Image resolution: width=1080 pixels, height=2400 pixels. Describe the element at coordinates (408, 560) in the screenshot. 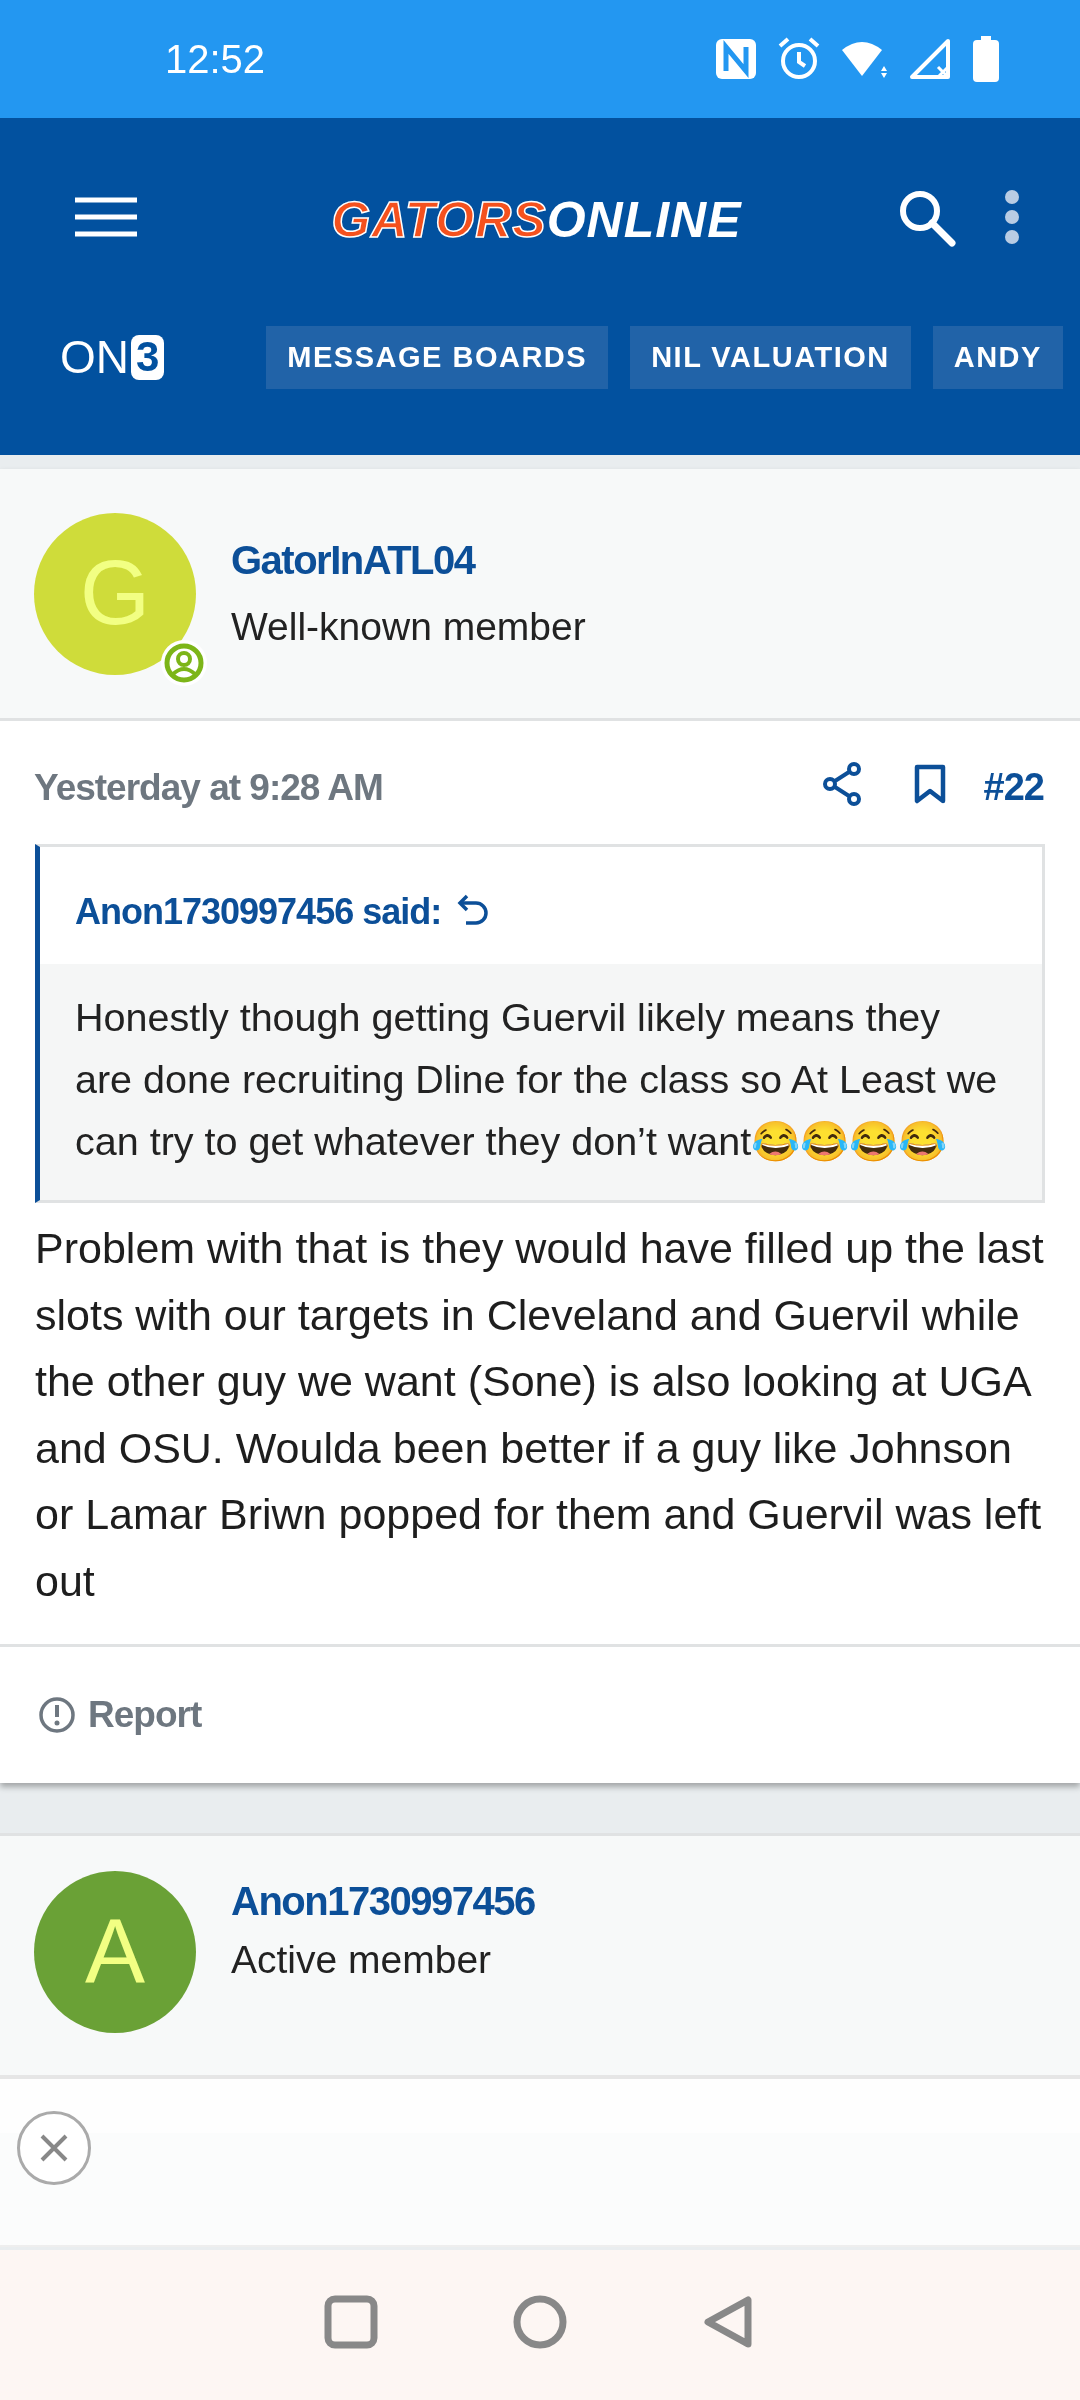

I see `username-link: GatorInATL04` at that location.